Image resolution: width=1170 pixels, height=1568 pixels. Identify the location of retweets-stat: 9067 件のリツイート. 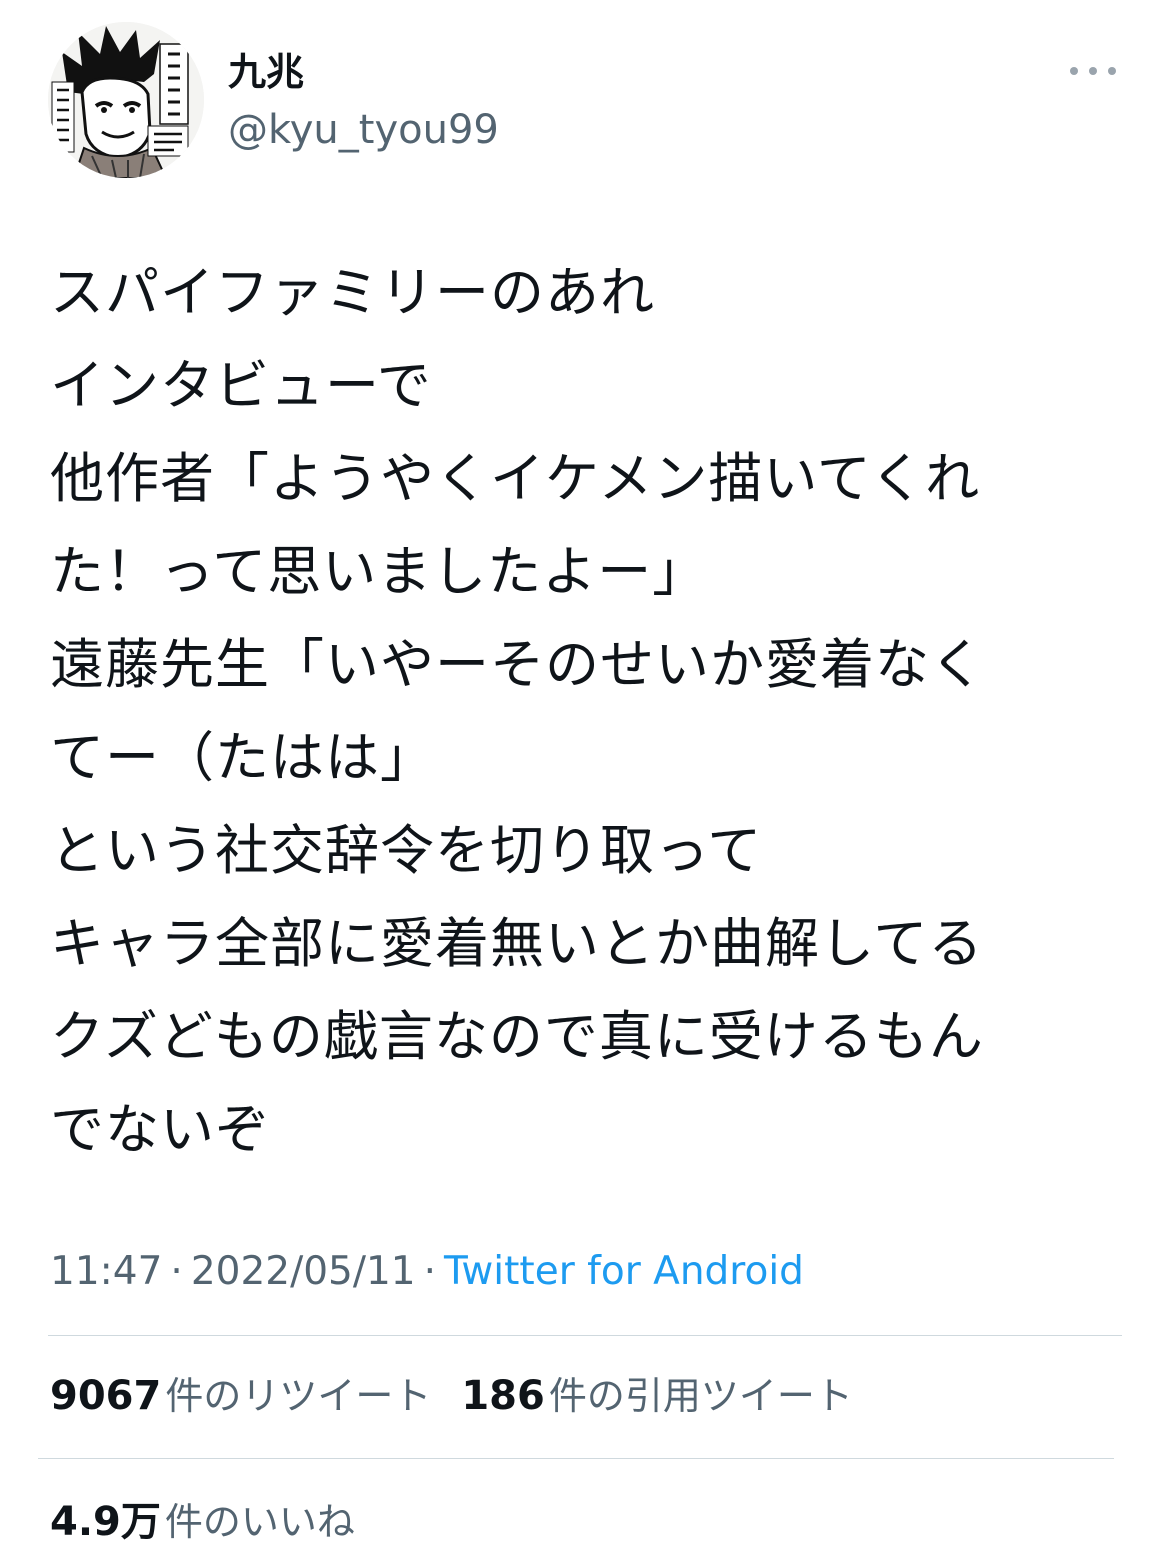
(240, 1396).